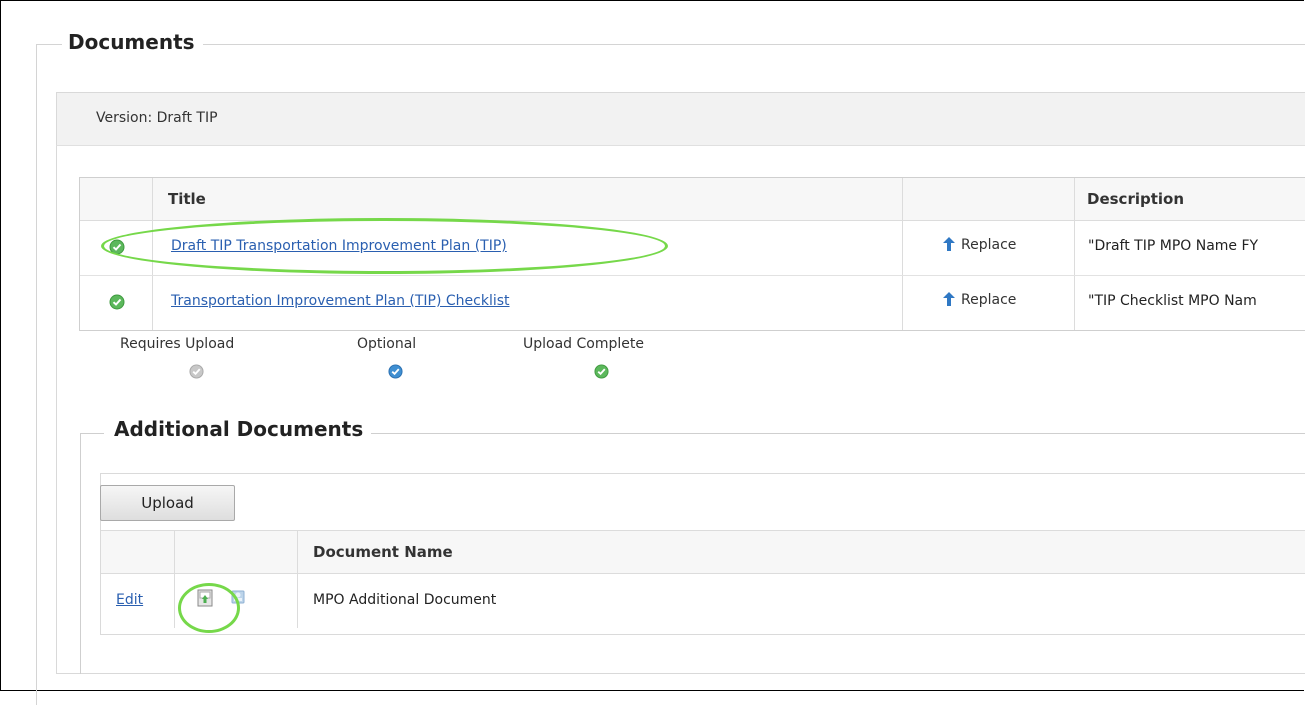 This screenshot has height=705, width=1305. I want to click on version-label: Version: Draft TIP, so click(157, 118).